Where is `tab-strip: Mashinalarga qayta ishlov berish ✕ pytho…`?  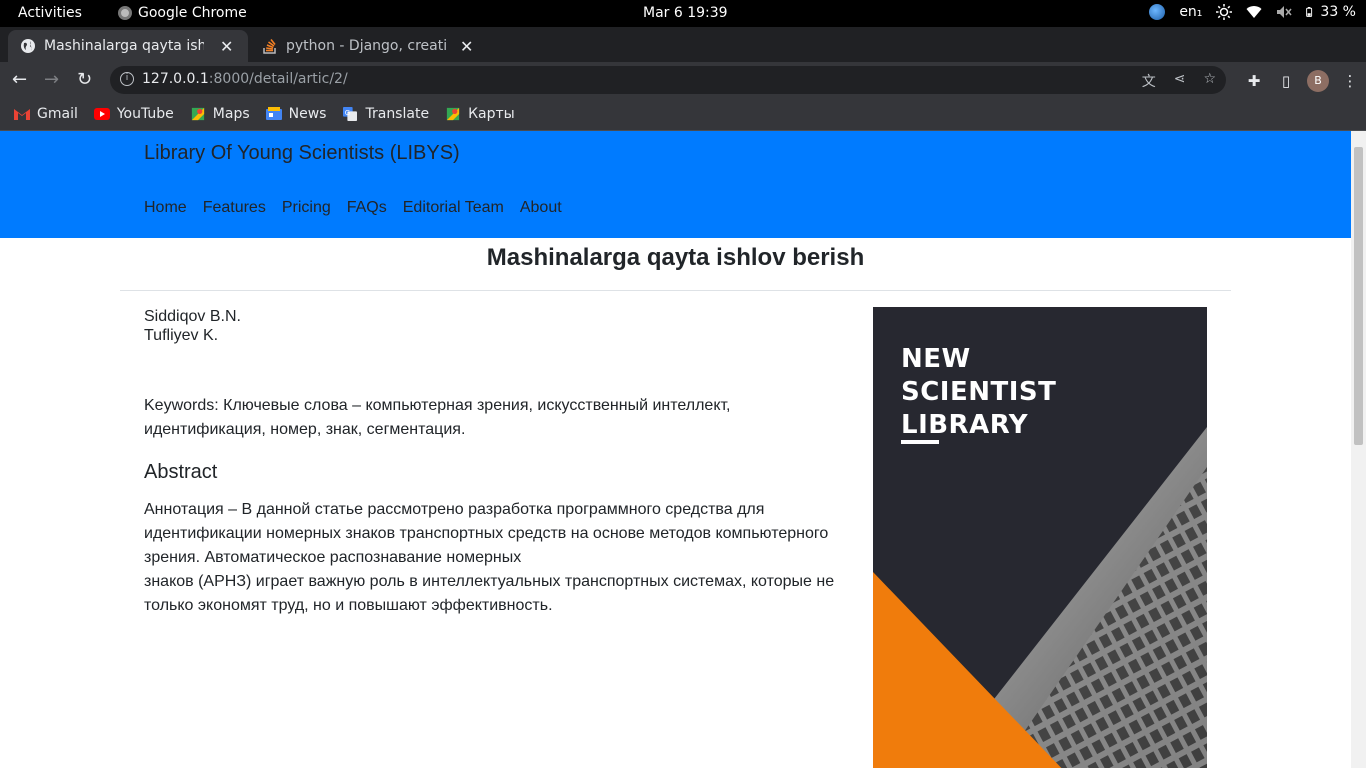 tab-strip: Mashinalarga qayta ishlov berish ✕ pytho… is located at coordinates (683, 55).